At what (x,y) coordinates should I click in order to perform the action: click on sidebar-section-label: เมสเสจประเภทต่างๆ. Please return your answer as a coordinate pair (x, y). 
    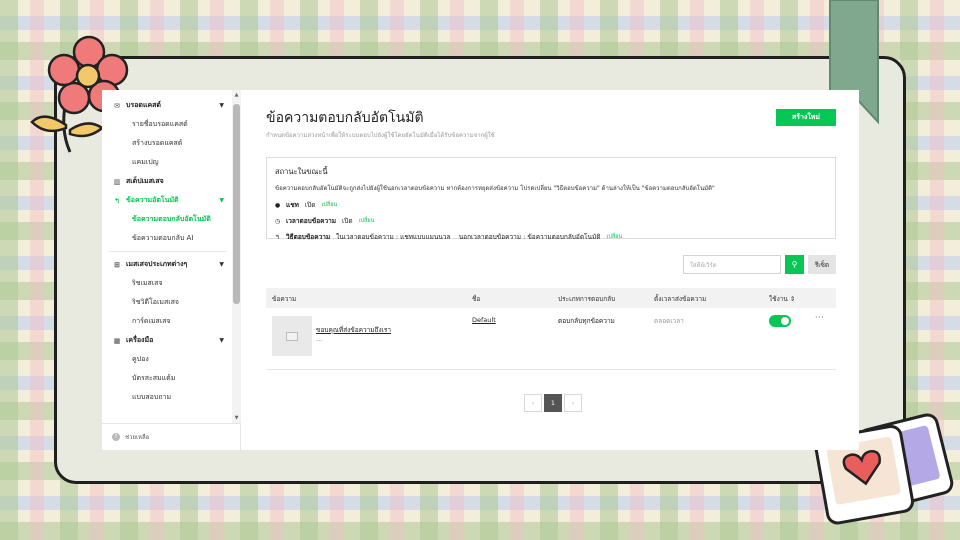
    Looking at the image, I should click on (157, 264).